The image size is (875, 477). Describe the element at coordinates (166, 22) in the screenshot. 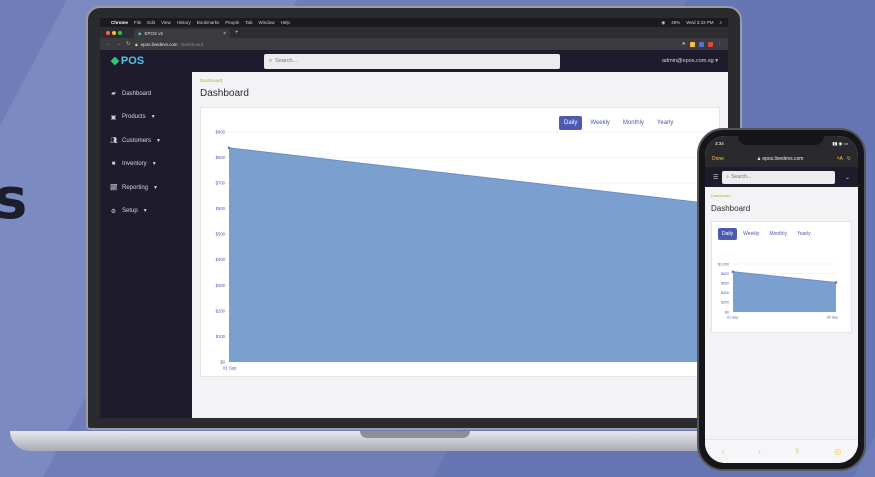

I see `menu-view: View` at that location.